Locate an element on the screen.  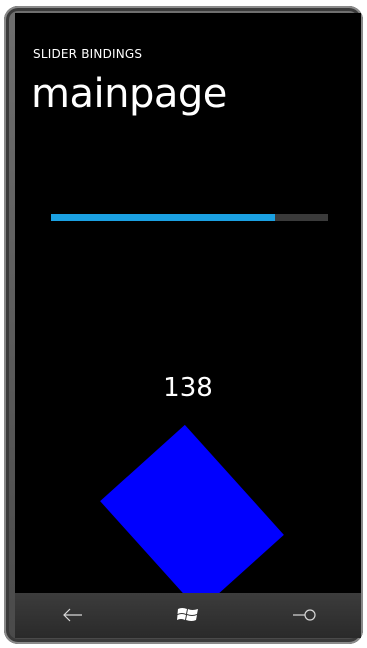
navigation-bar is located at coordinates (188, 615).